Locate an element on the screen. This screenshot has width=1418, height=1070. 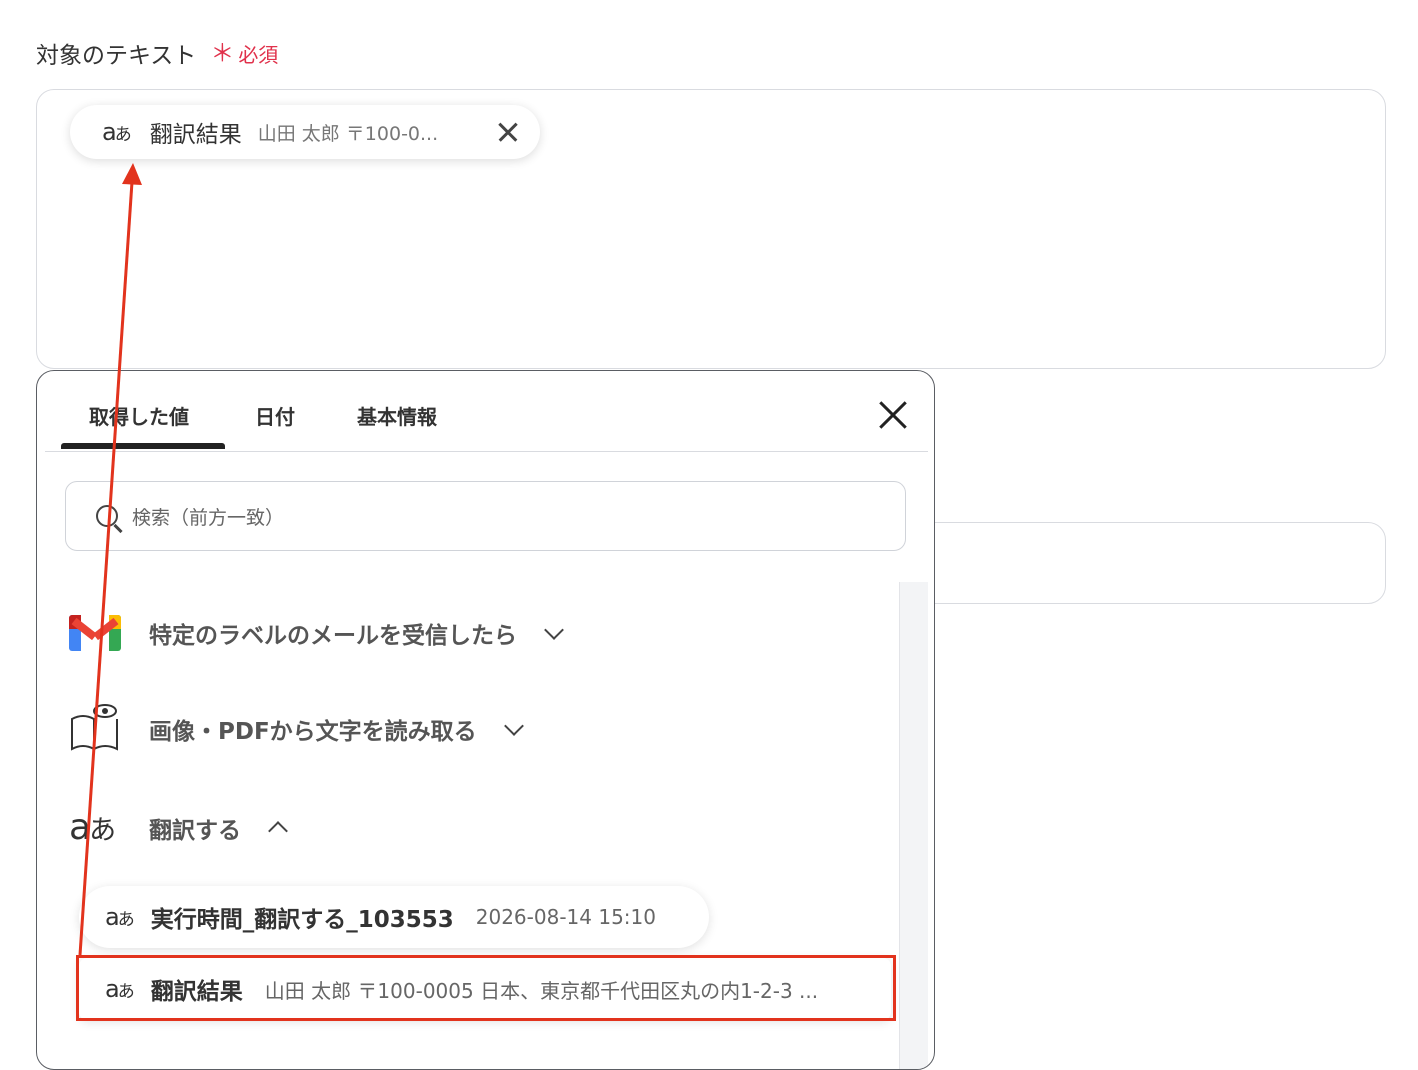
field-label: 対象のテキスト ＊ 必須 is located at coordinates (157, 53).